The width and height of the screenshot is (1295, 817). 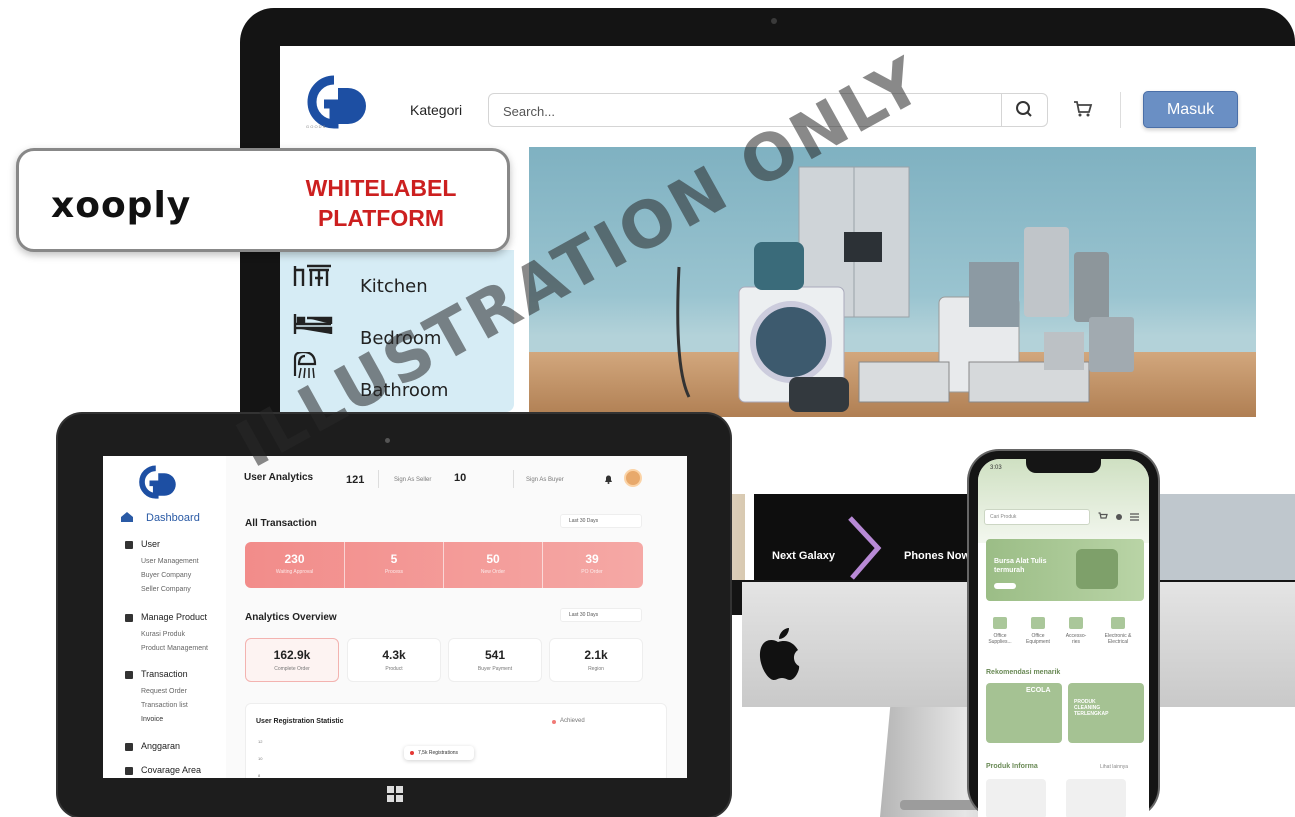 I want to click on category-kitchen: Kitchen, so click(x=394, y=286).